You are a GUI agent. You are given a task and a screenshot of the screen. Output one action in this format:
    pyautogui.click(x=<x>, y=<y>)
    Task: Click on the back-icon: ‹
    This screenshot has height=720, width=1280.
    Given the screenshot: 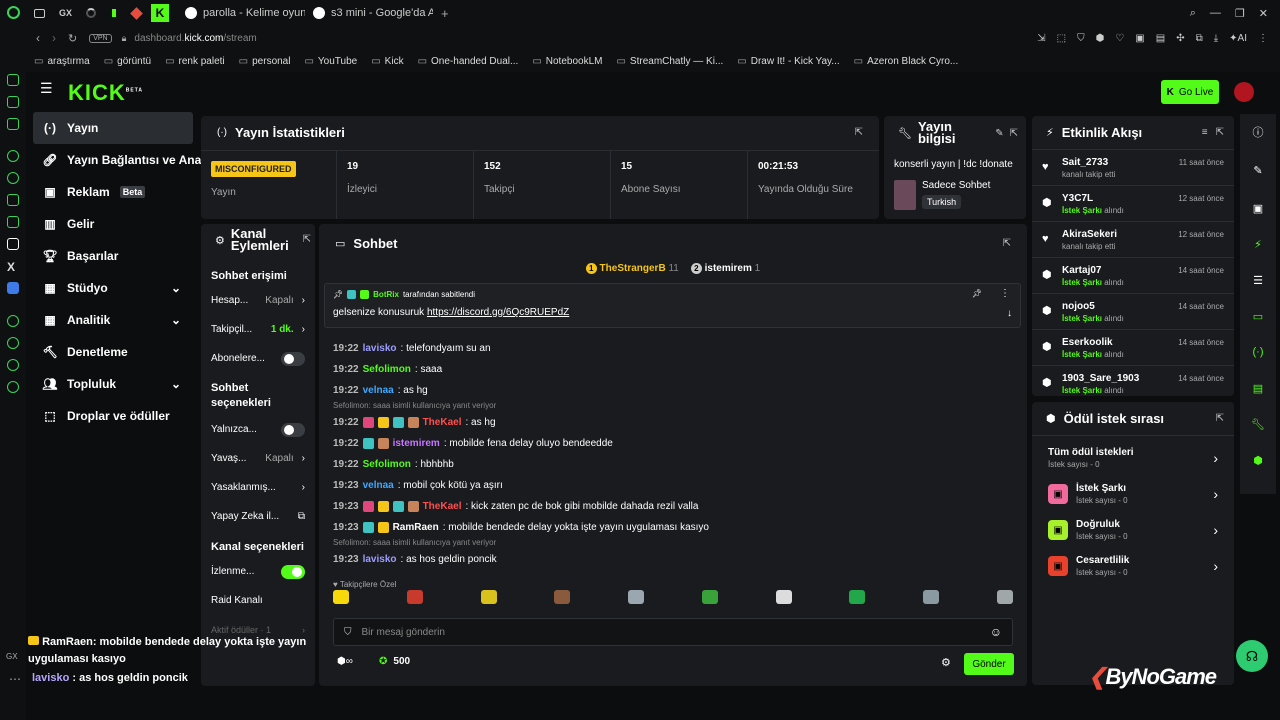 What is the action you would take?
    pyautogui.click(x=38, y=38)
    